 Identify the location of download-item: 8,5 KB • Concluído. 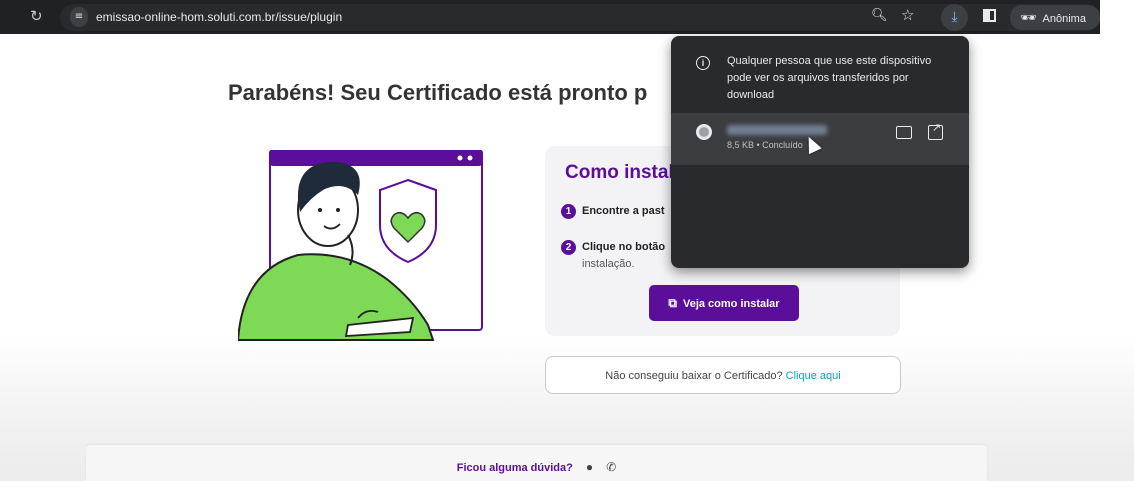
(820, 139).